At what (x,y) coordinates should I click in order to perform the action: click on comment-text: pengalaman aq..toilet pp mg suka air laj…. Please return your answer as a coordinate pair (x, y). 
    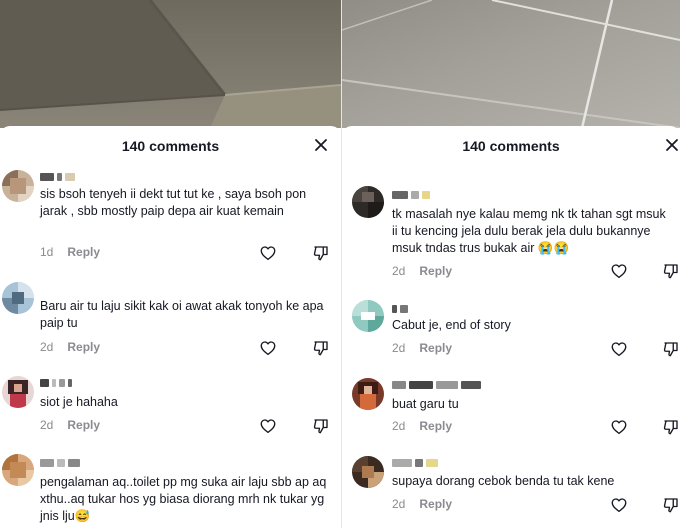
    Looking at the image, I should click on (183, 499).